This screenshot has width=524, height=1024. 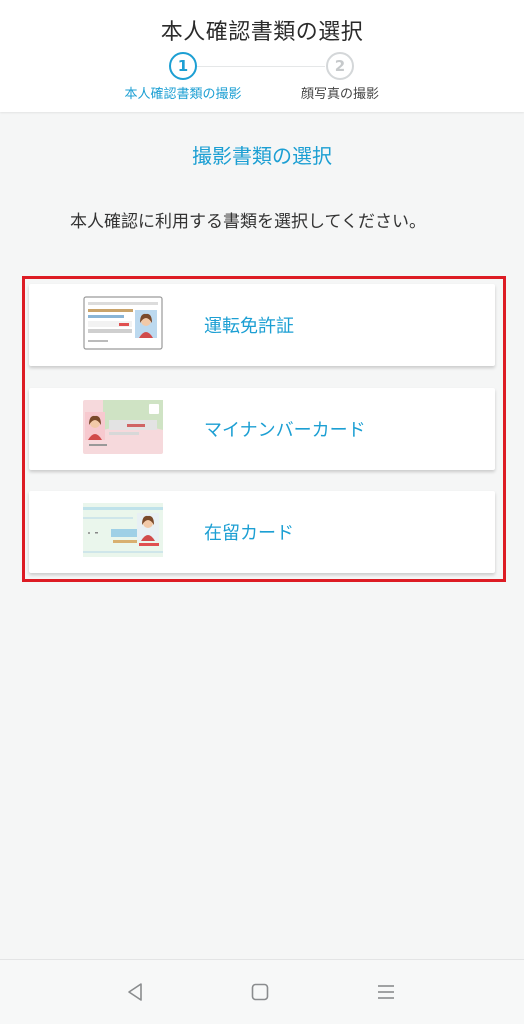 I want to click on home-button, so click(x=260, y=992).